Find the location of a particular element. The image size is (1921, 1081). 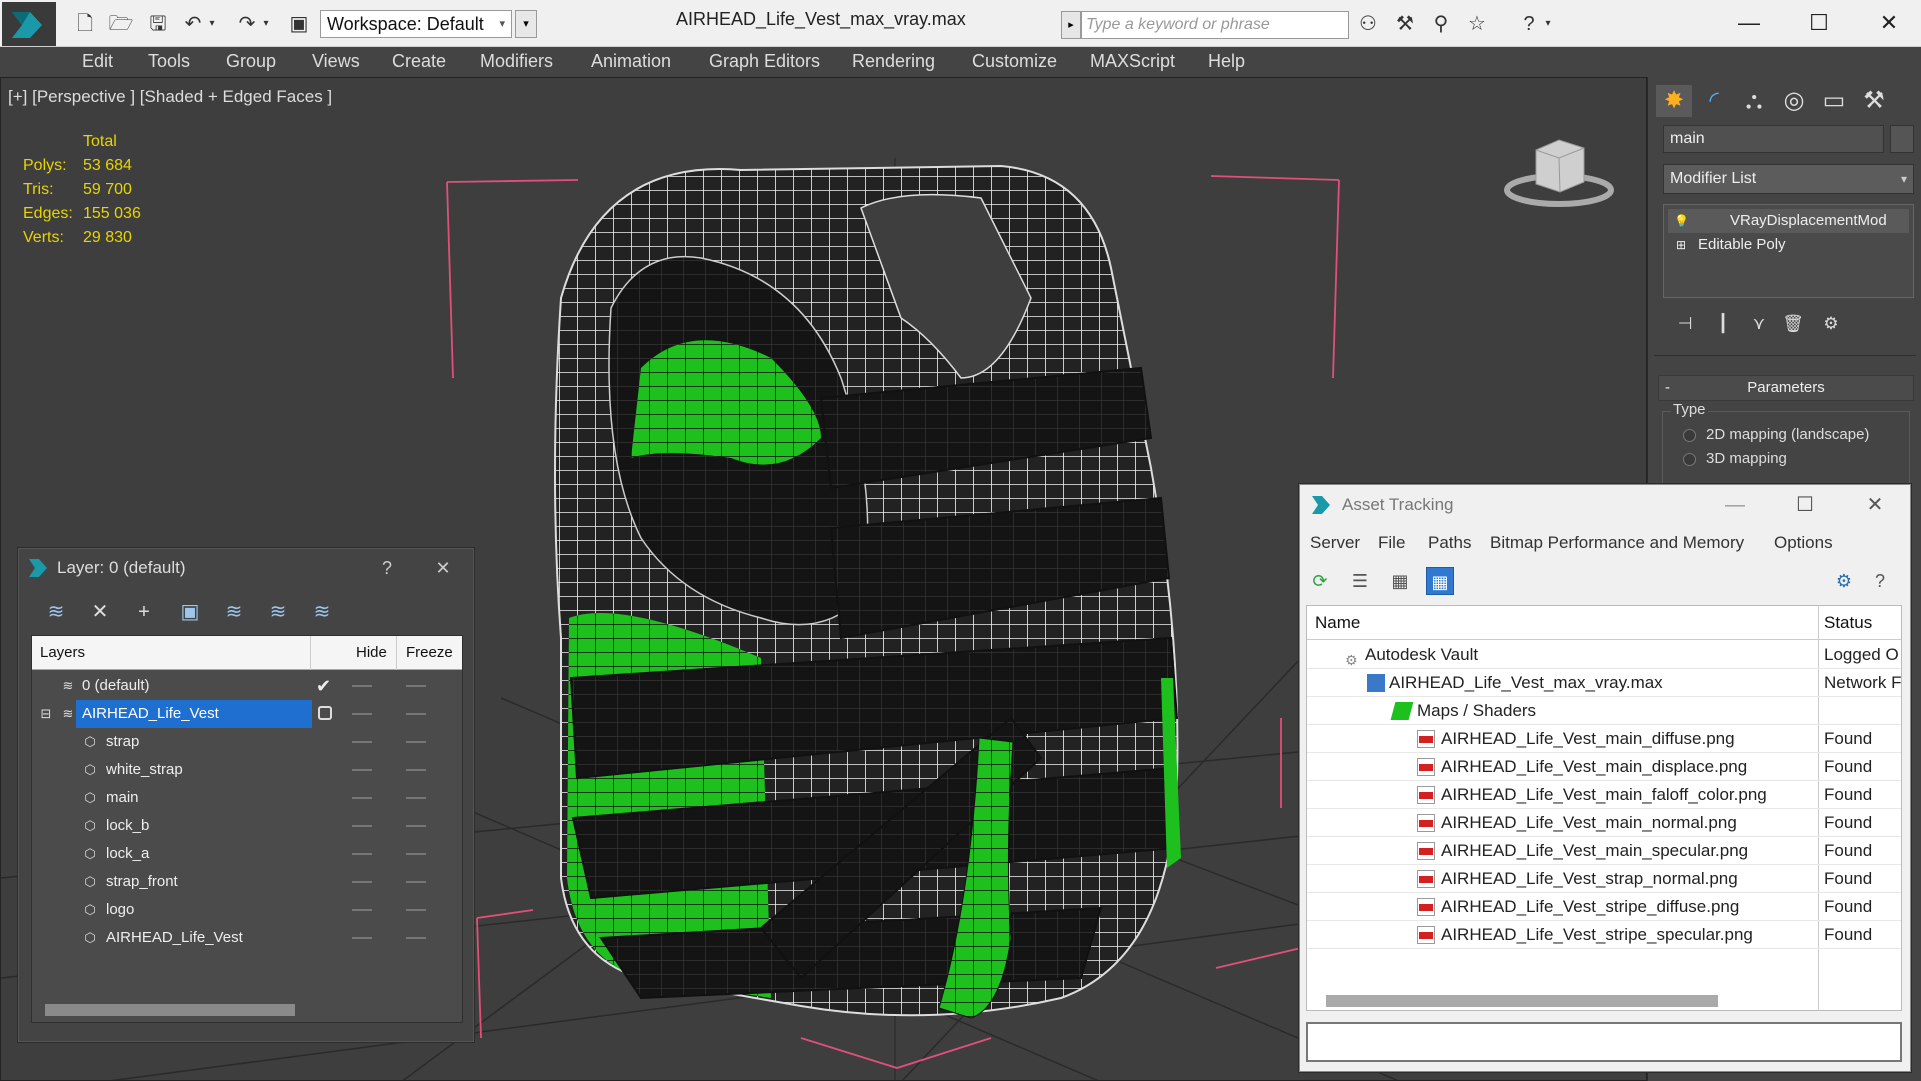

pin-stack-icon: ⊣ is located at coordinates (1685, 324).